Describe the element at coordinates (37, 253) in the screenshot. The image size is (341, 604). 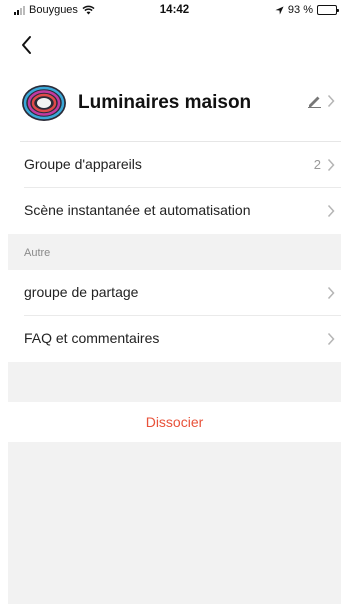
I see `section-title: Autre` at that location.